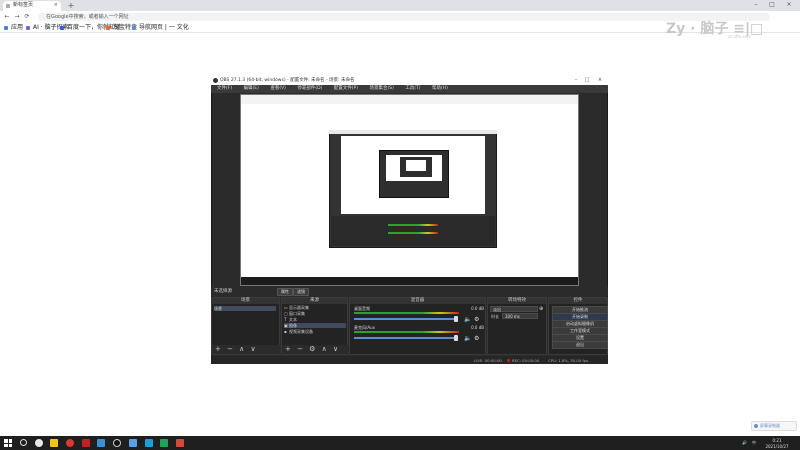 The height and width of the screenshot is (450, 800). What do you see at coordinates (8, 443) in the screenshot?
I see `windows-start-icon` at bounding box center [8, 443].